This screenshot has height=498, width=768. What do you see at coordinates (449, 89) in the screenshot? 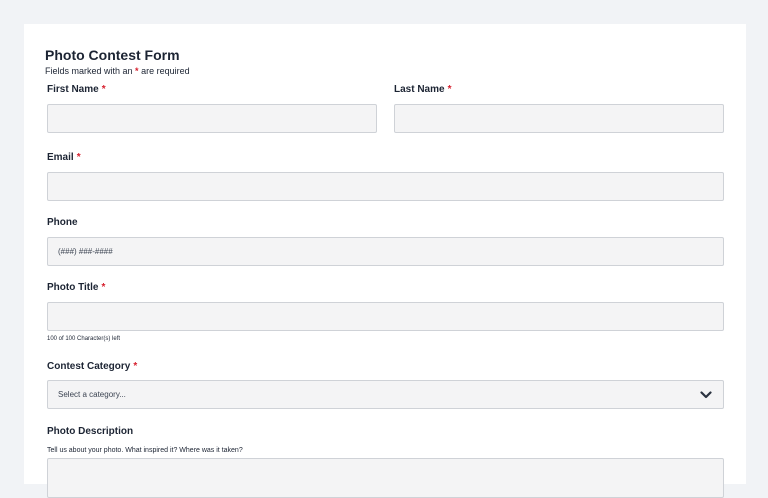
I see `last-name-required-marker: *` at bounding box center [449, 89].